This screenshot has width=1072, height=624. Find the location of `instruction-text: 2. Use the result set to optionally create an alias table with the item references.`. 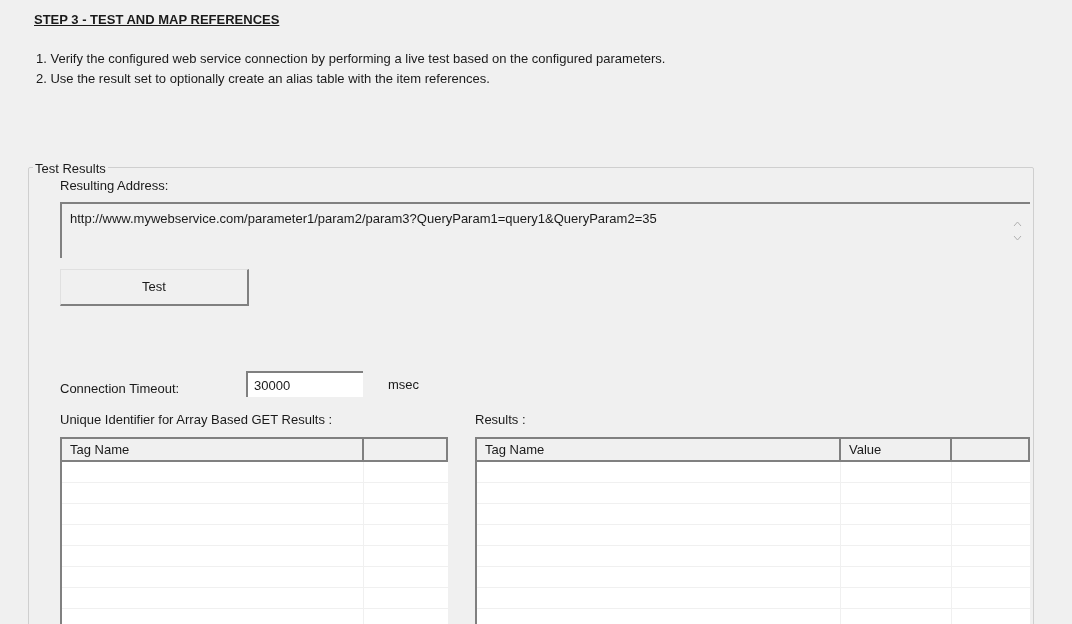

instruction-text: 2. Use the result set to optionally create an alias table with the item references. is located at coordinates (263, 78).